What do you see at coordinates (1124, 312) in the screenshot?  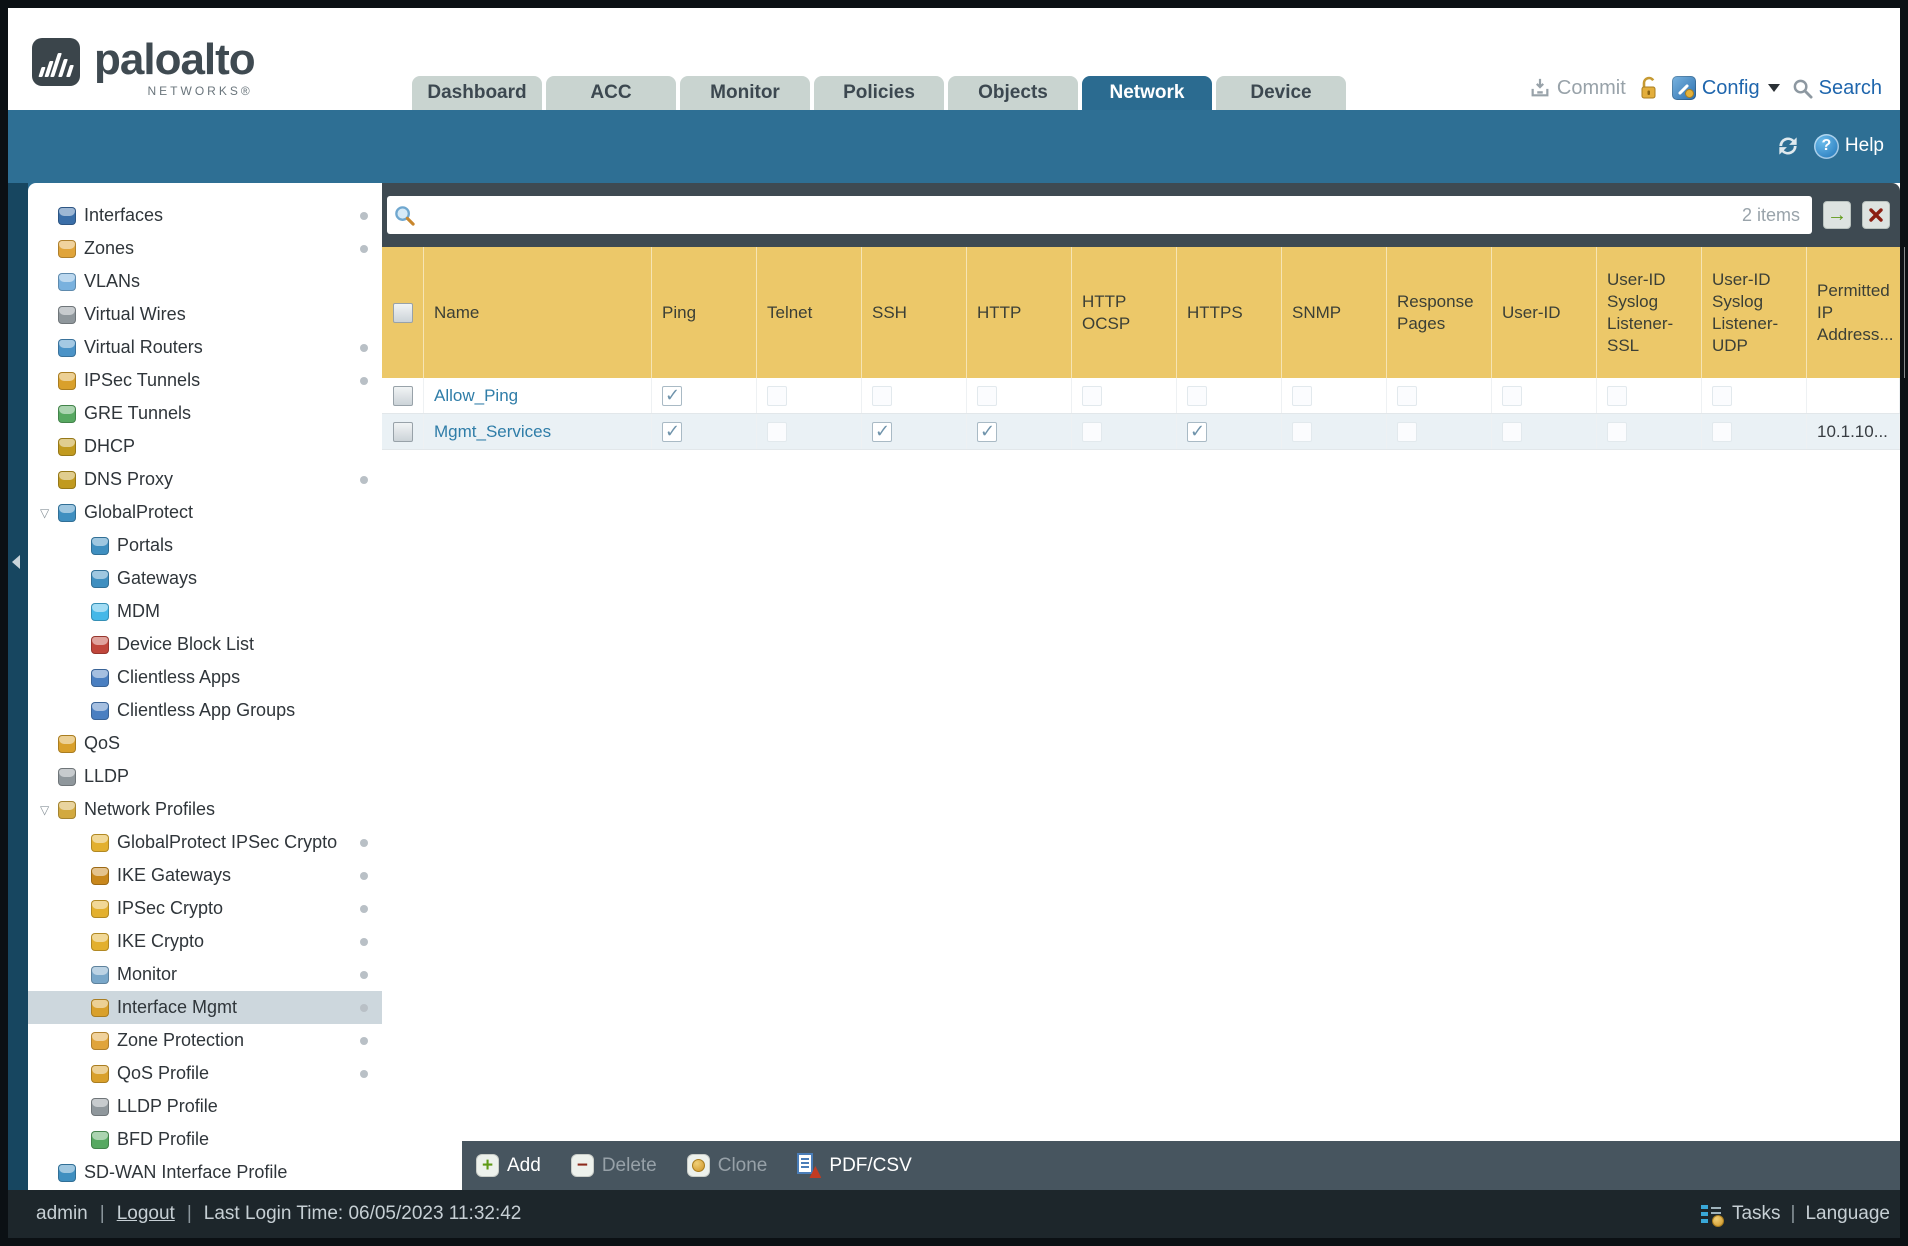 I see `column-header-http-ocsp: HTTP OCSP` at bounding box center [1124, 312].